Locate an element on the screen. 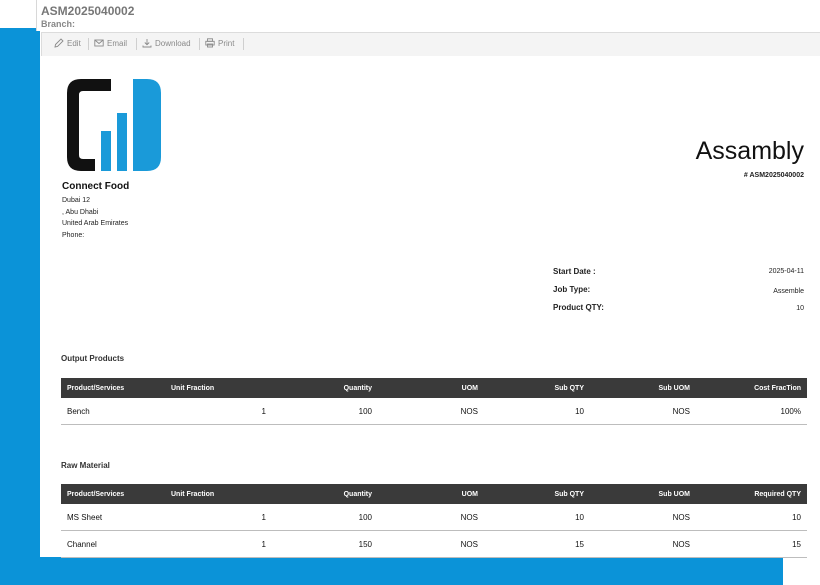  company-address-line1: Dubai 12 is located at coordinates (76, 200).